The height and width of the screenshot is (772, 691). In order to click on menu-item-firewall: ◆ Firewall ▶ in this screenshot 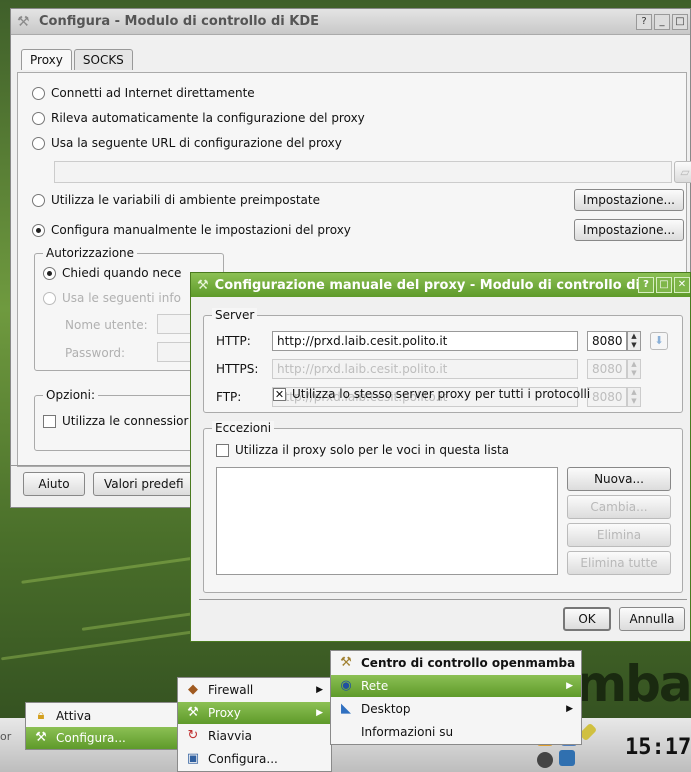, I will do `click(254, 690)`.